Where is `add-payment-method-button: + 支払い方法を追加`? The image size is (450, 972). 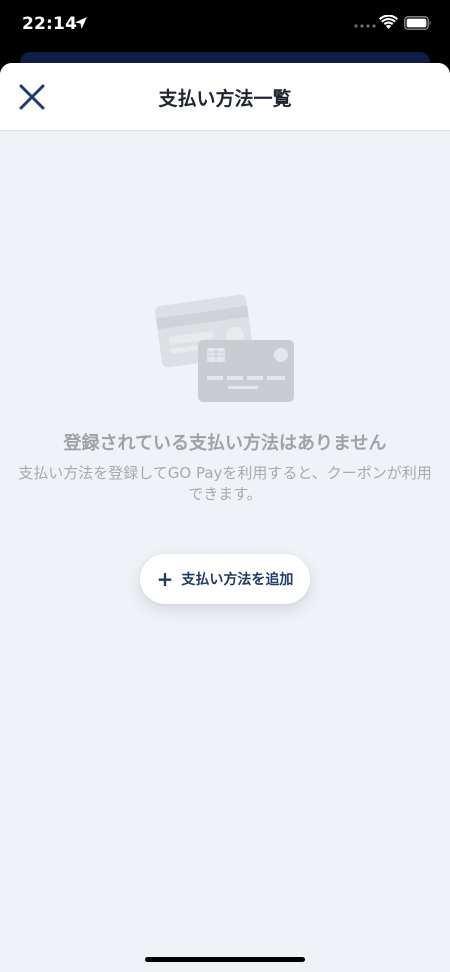
add-payment-method-button: + 支払い方法を追加 is located at coordinates (225, 579).